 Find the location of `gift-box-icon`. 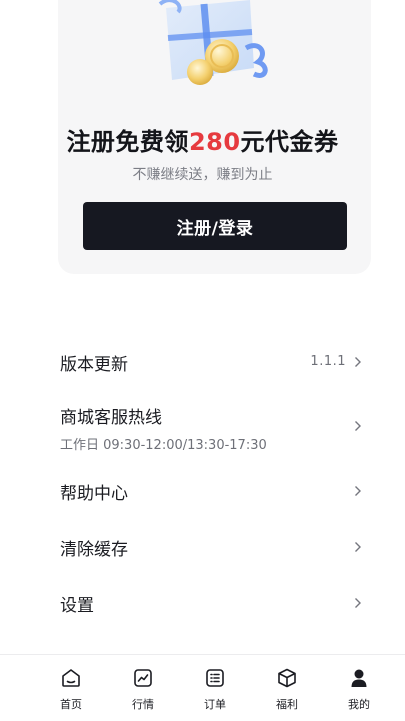

gift-box-icon is located at coordinates (287, 678).